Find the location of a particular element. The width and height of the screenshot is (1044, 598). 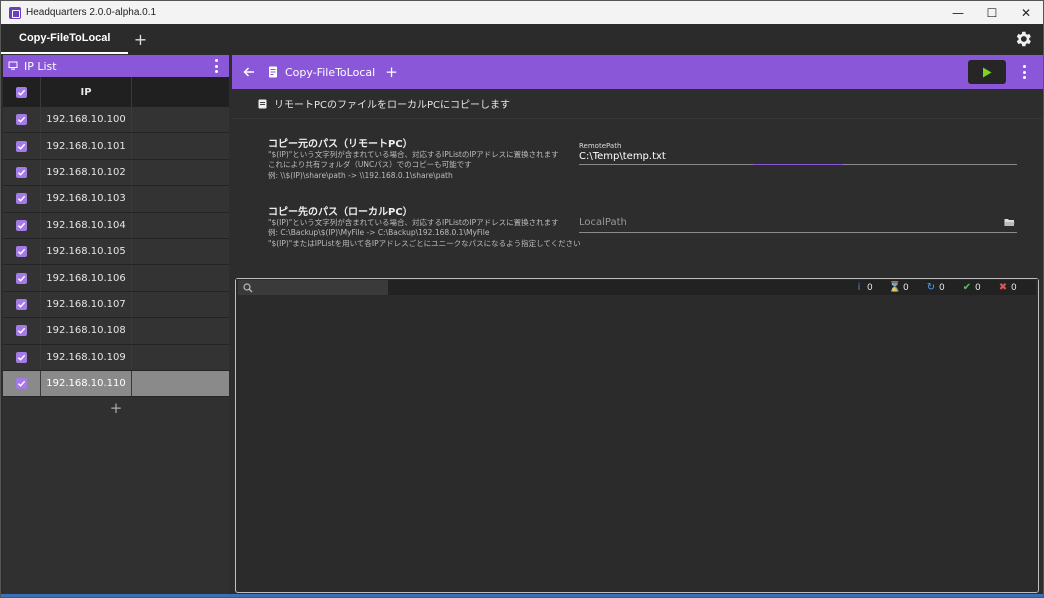

folder-open-icon is located at coordinates (1009, 222).